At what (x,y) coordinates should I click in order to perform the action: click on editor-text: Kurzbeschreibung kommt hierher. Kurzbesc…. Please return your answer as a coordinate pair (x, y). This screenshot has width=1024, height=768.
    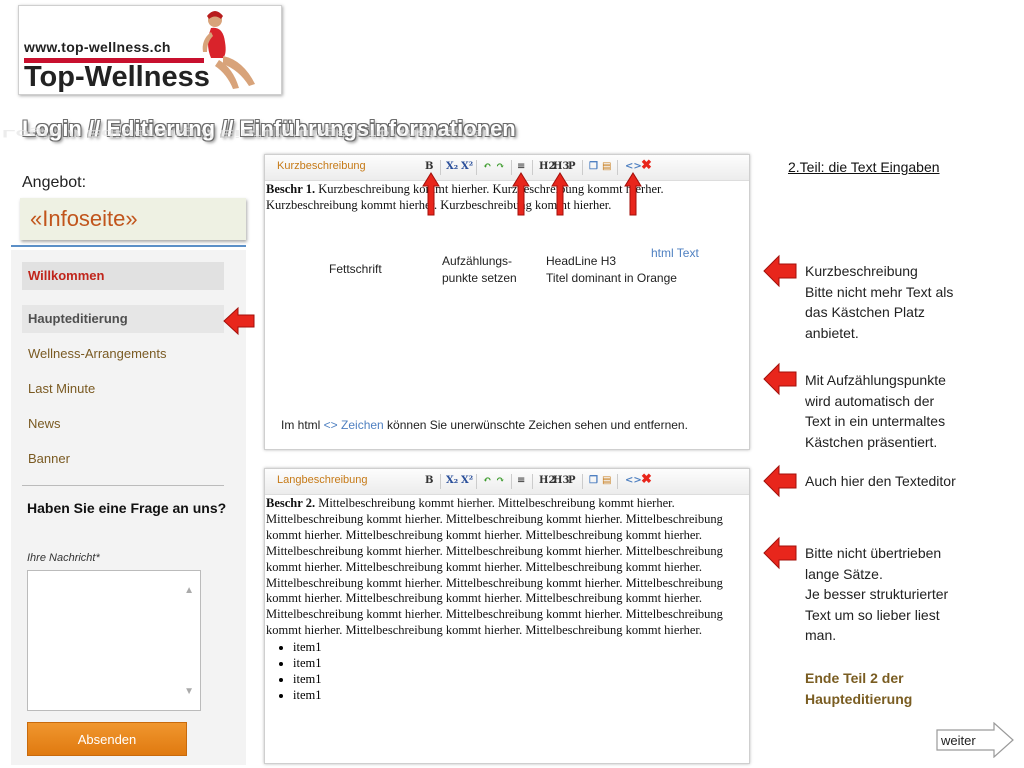
    Looking at the image, I should click on (465, 197).